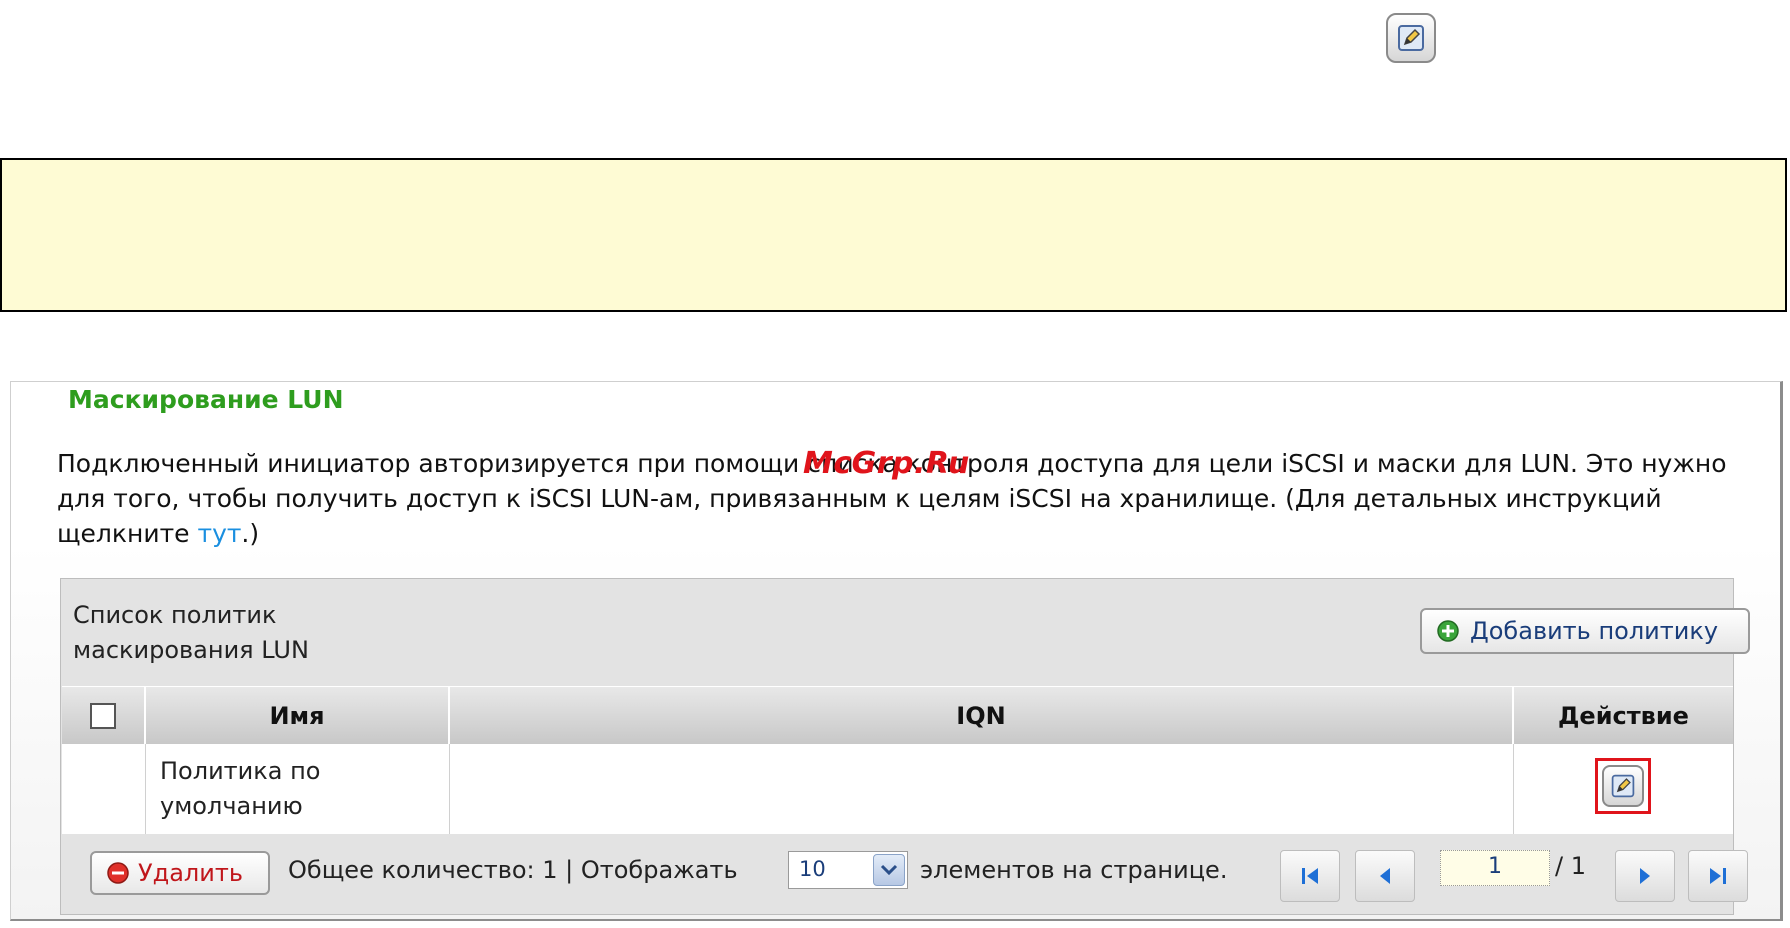 The height and width of the screenshot is (928, 1790). What do you see at coordinates (982, 789) in the screenshot?
I see `row-iqn-cell` at bounding box center [982, 789].